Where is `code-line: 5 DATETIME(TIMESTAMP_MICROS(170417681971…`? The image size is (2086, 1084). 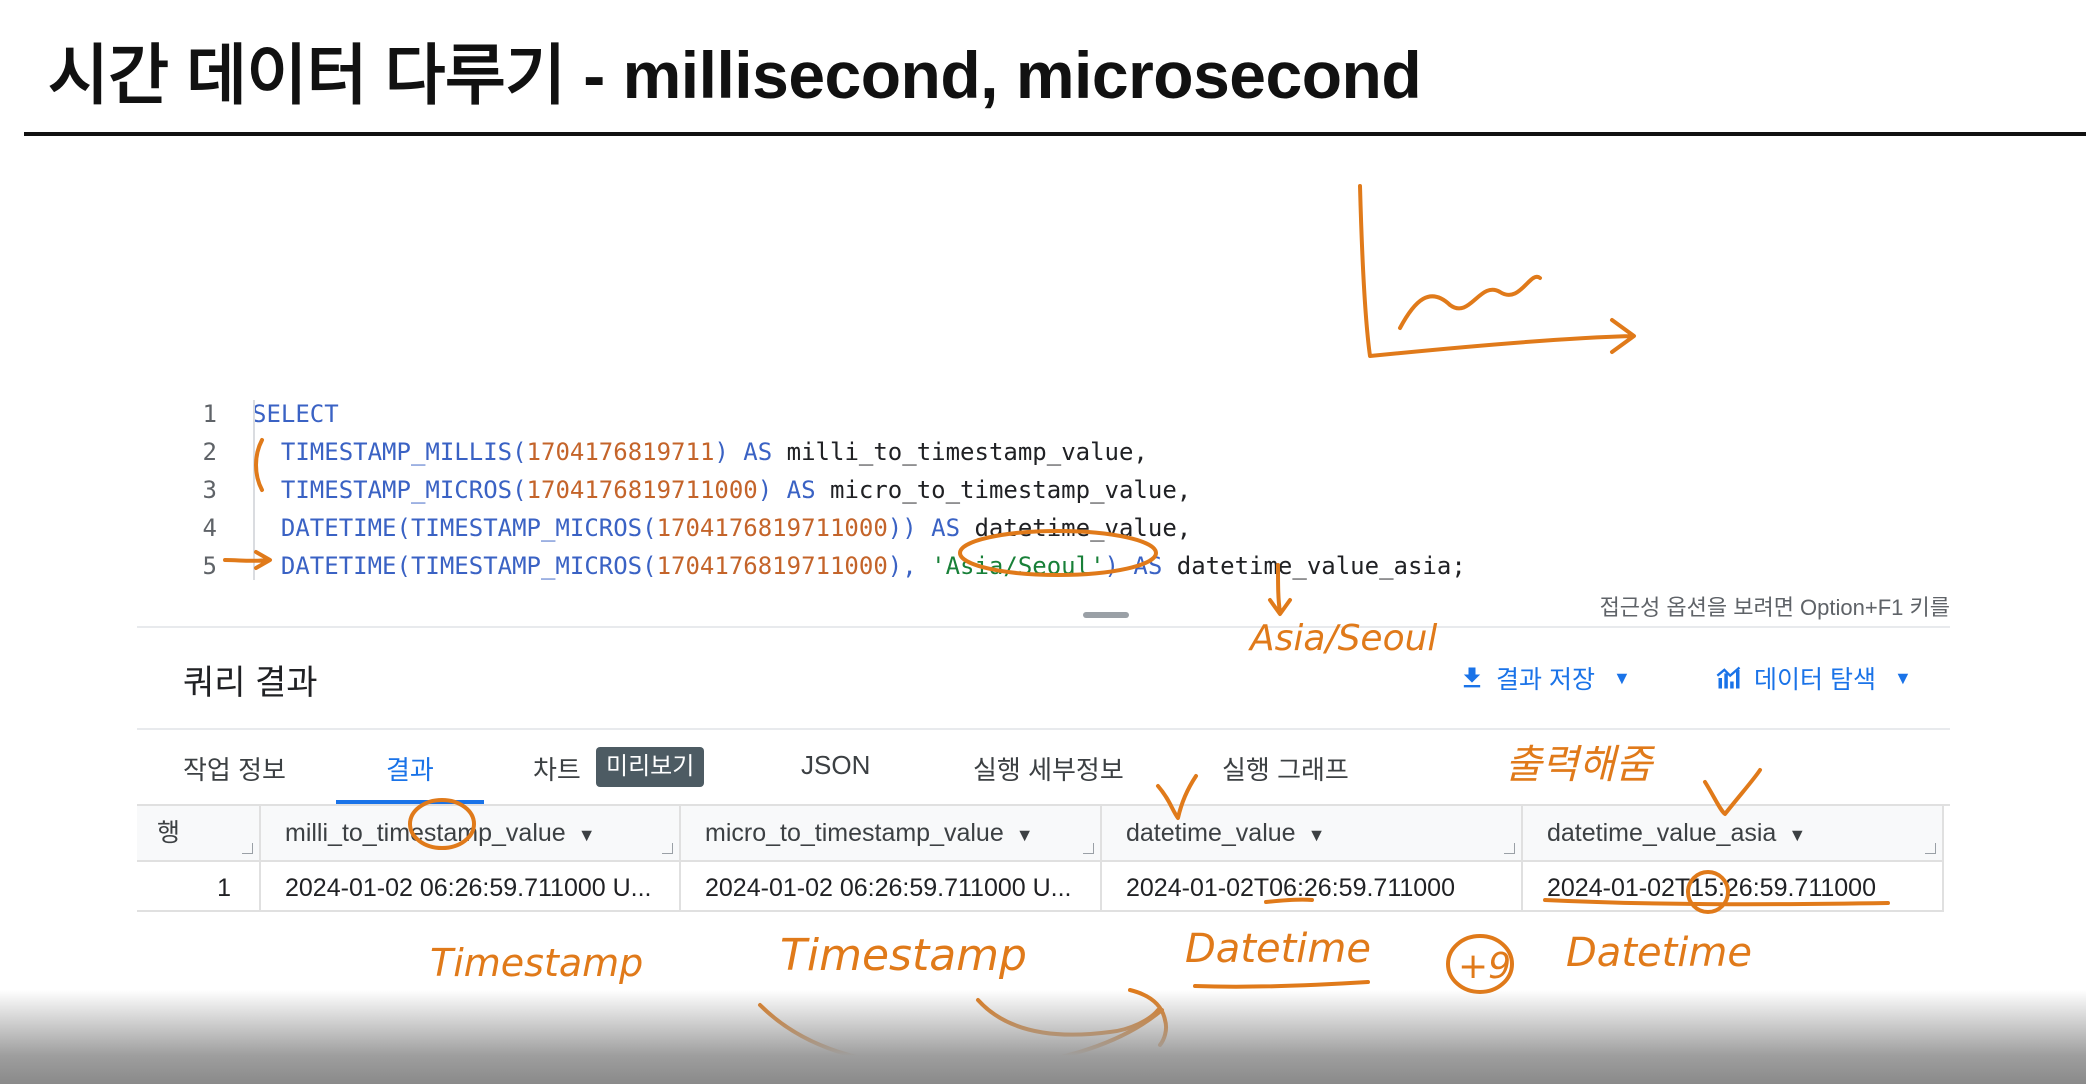
code-line: 5 DATETIME(TIMESTAMP_MICROS(170417681971… is located at coordinates (1043, 571).